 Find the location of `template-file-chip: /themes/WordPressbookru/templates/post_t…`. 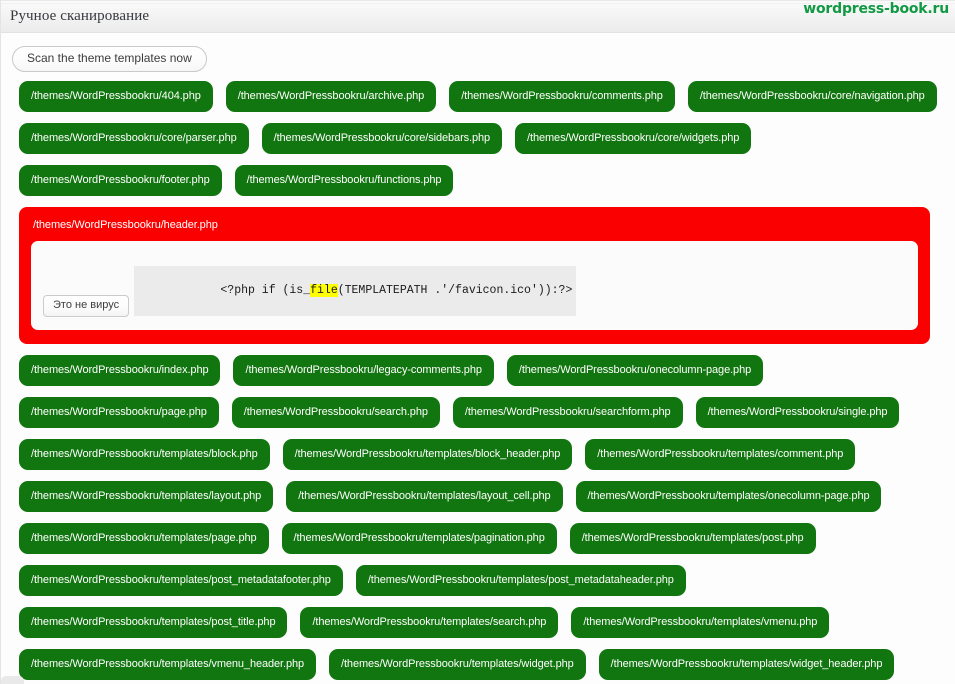

template-file-chip: /themes/WordPressbookru/templates/post_t… is located at coordinates (153, 622).